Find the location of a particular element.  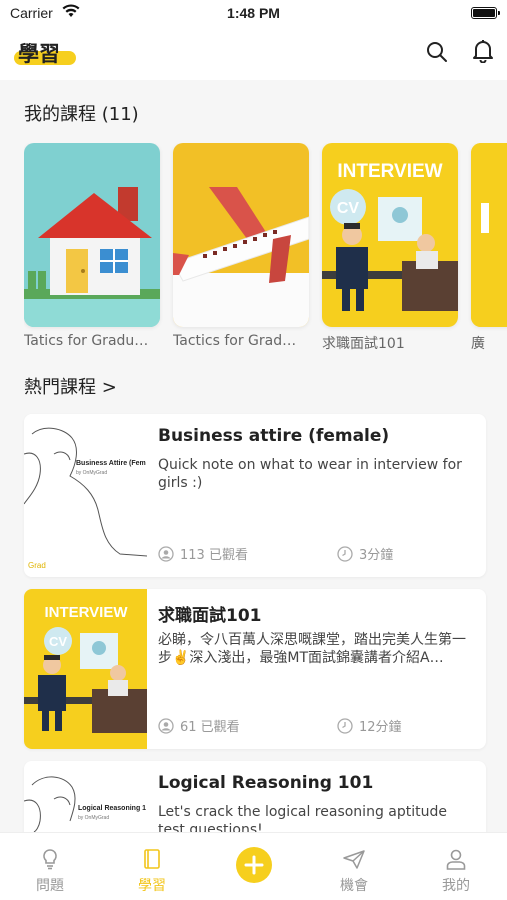

tab-profile: 我的 is located at coordinates (456, 866).